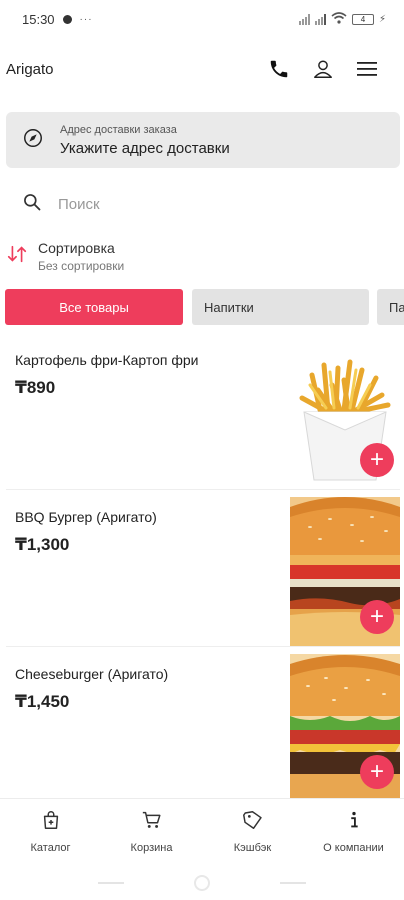 The height and width of the screenshot is (900, 404). Describe the element at coordinates (145, 148) in the screenshot. I see `address-value: Укажите адрес доставки` at that location.